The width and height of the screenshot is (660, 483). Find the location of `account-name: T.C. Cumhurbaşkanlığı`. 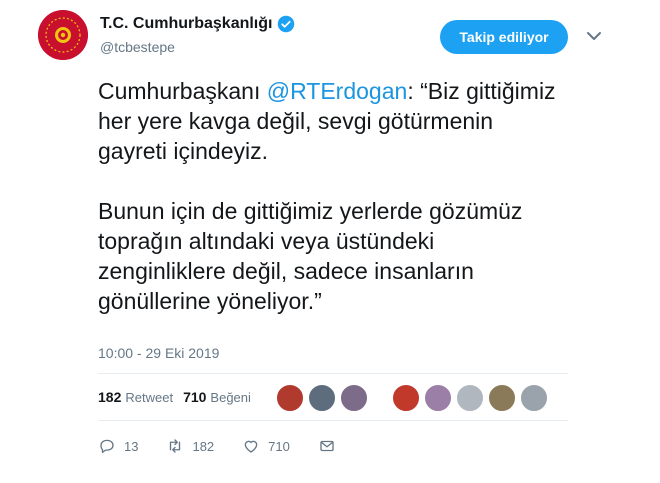

account-name: T.C. Cumhurbaşkanlığı is located at coordinates (186, 24).